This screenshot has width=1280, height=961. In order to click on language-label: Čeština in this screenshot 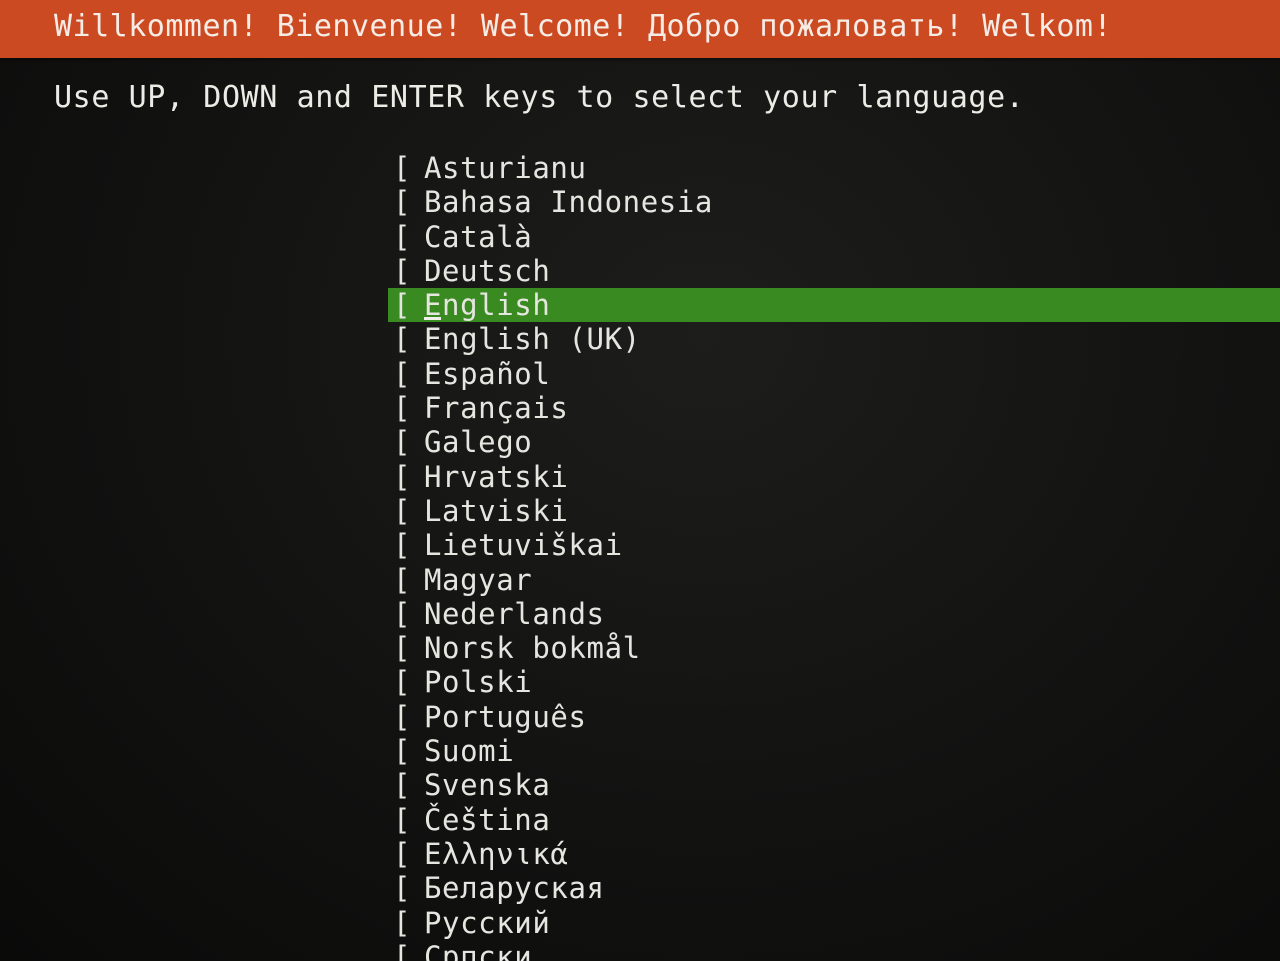, I will do `click(487, 819)`.